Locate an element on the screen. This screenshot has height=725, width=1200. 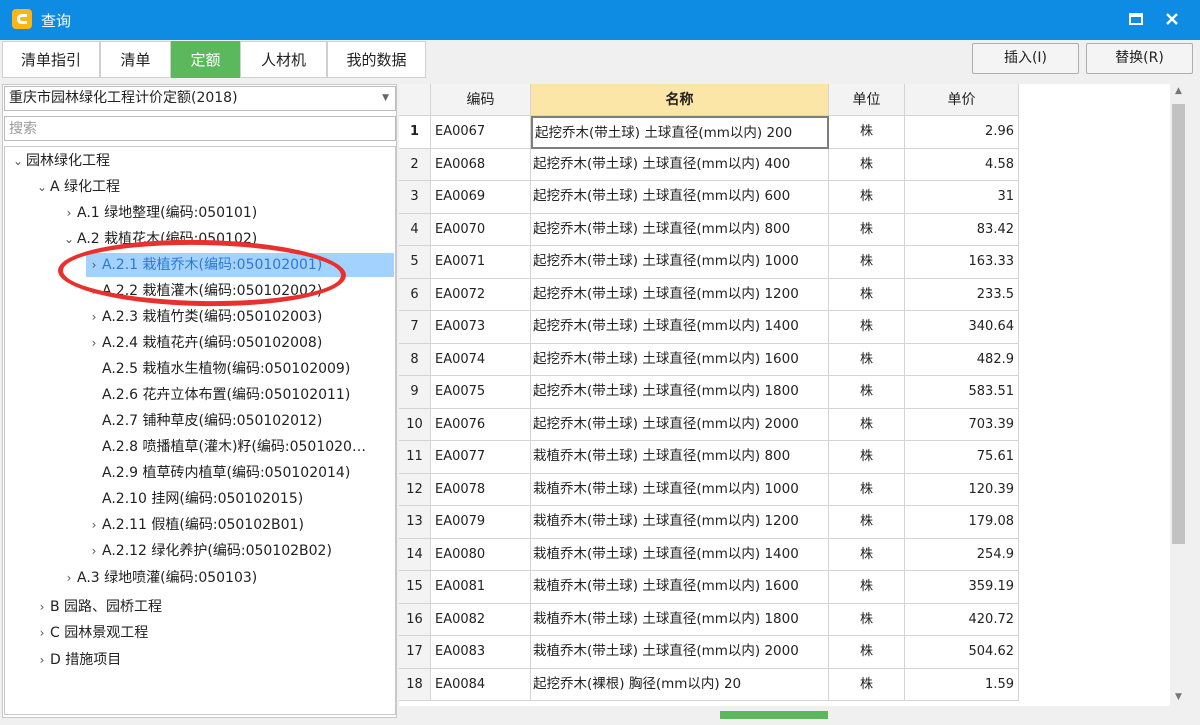
table-row: 12 EA0078 栽植乔木(带土球) 土球直径(mm以内) 1000 株 120.39 is located at coordinates (709, 489).